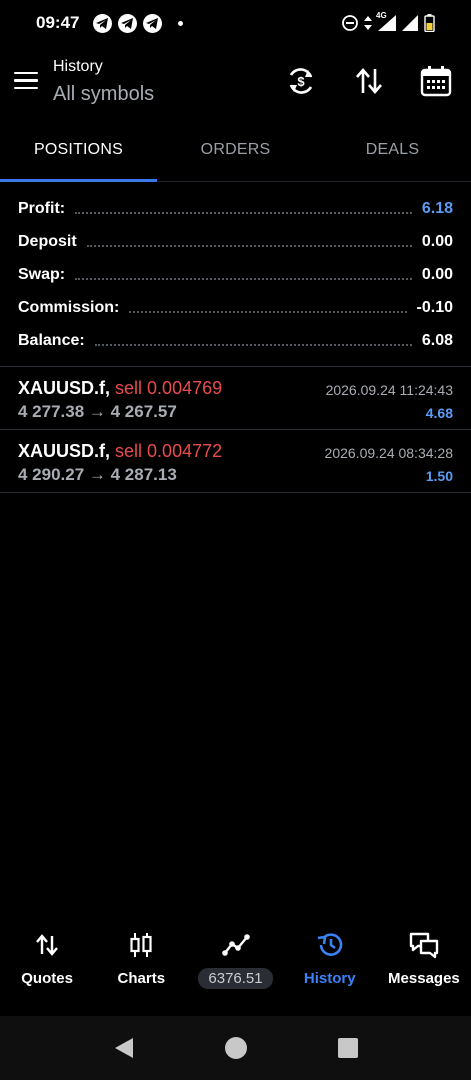  I want to click on nav-messages: Messages, so click(424, 968).